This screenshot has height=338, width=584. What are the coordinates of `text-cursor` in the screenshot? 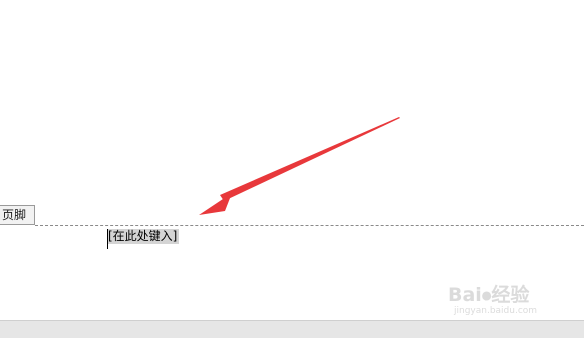 It's located at (107, 239).